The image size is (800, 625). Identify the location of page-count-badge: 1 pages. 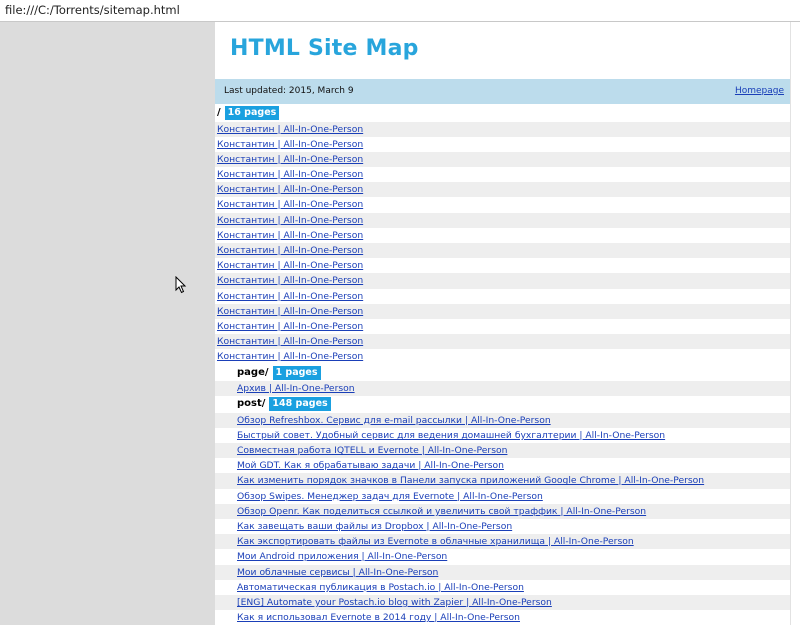
(296, 372).